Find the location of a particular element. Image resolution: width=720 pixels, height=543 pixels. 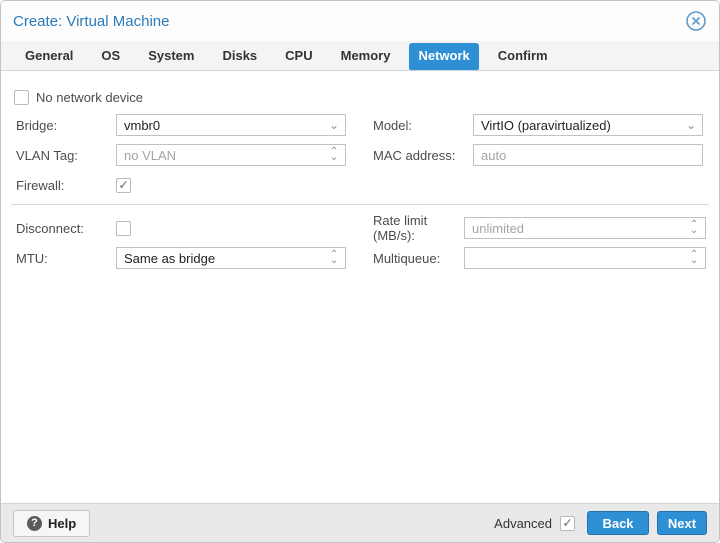

no-network-device-checkbox is located at coordinates (21, 97).